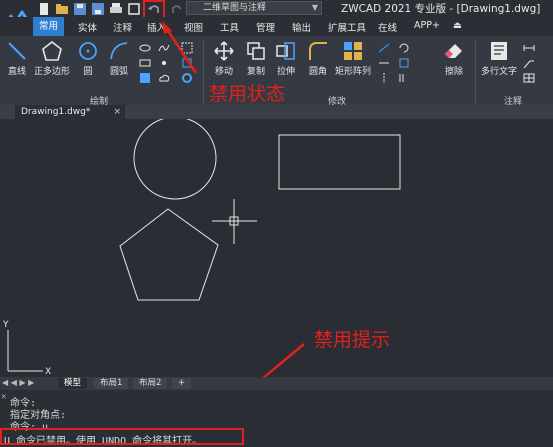 The width and height of the screenshot is (553, 447). What do you see at coordinates (119, 51) in the screenshot?
I see `arc-icon` at bounding box center [119, 51].